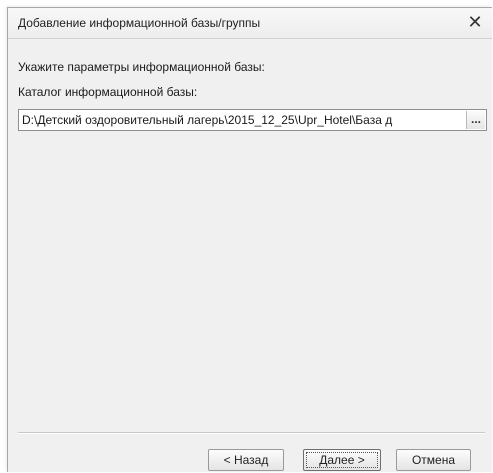 The width and height of the screenshot is (493, 473). What do you see at coordinates (251, 433) in the screenshot?
I see `footer-separator` at bounding box center [251, 433].